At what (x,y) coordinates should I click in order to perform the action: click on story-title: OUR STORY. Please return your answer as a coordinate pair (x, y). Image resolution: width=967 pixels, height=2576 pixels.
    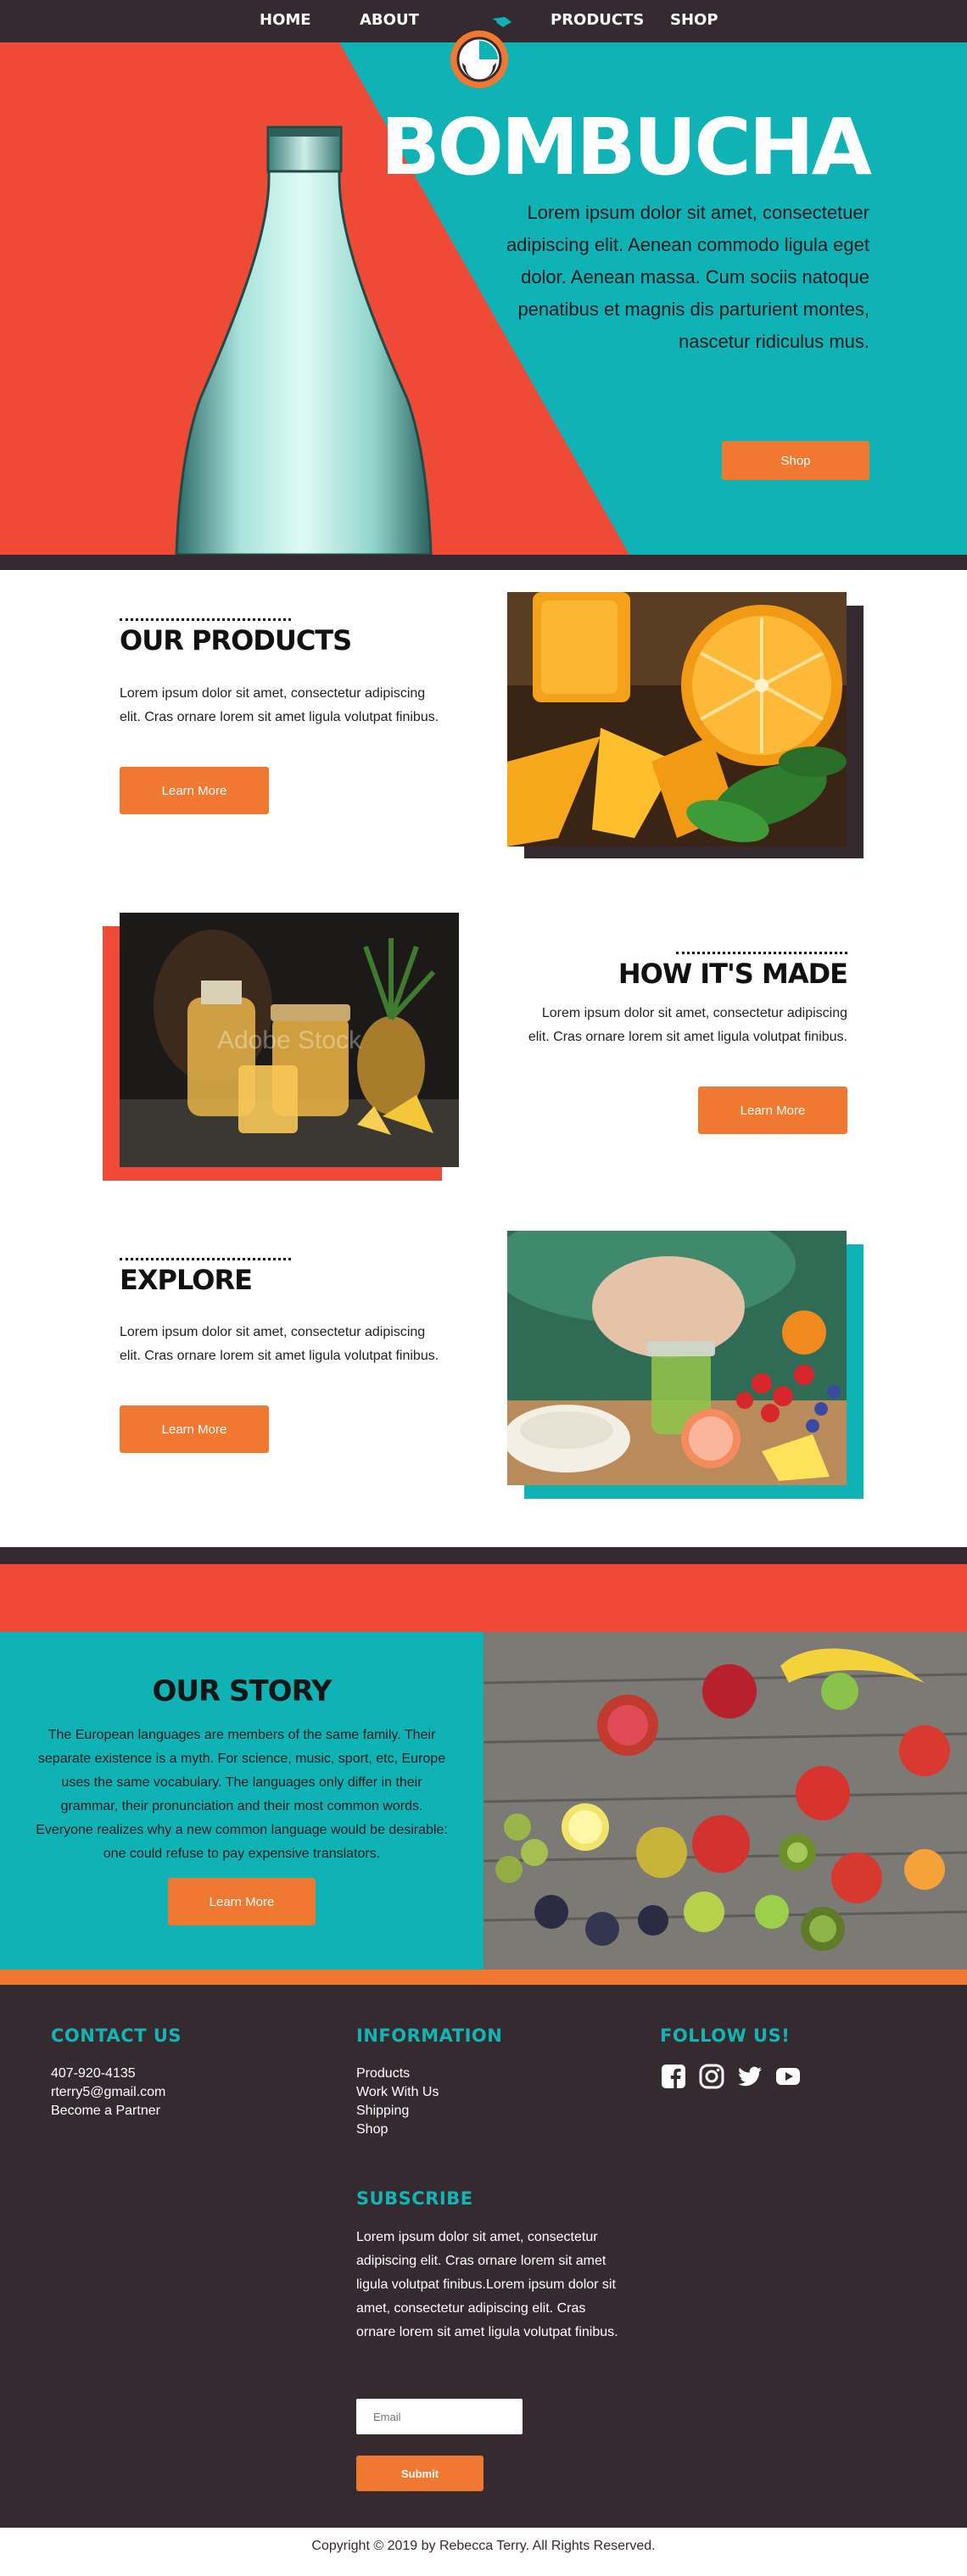
    Looking at the image, I should click on (242, 1691).